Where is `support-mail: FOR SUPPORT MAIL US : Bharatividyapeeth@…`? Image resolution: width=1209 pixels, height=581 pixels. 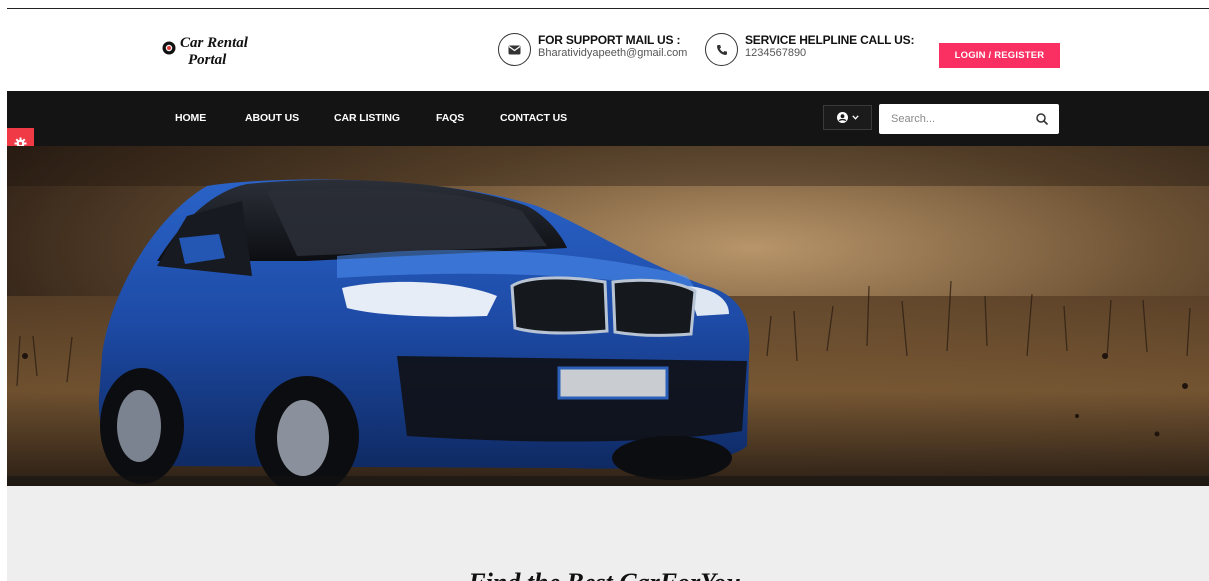 support-mail: FOR SUPPORT MAIL US : Bharatividyapeeth@… is located at coordinates (592, 49).